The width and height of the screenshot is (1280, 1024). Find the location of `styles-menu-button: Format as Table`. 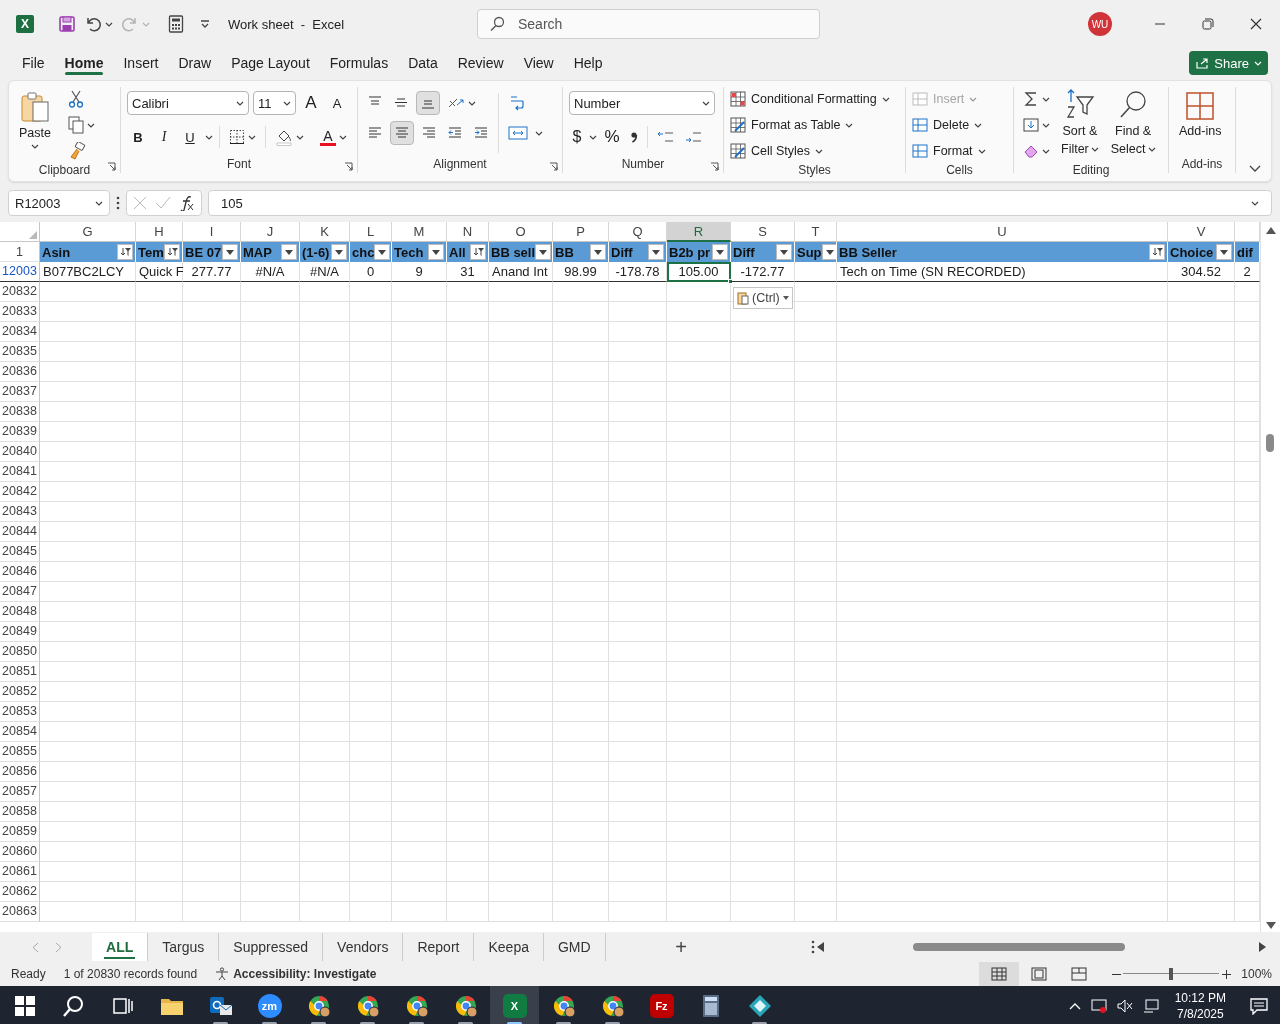

styles-menu-button: Format as Table is located at coordinates (814, 125).